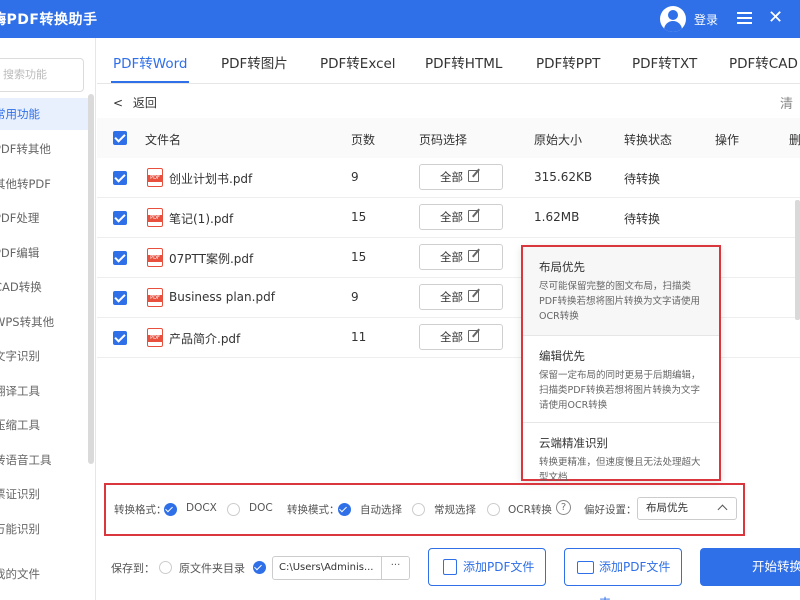 The height and width of the screenshot is (600, 800). Describe the element at coordinates (201, 219) in the screenshot. I see `file-name: 笔记(1).pdf` at that location.